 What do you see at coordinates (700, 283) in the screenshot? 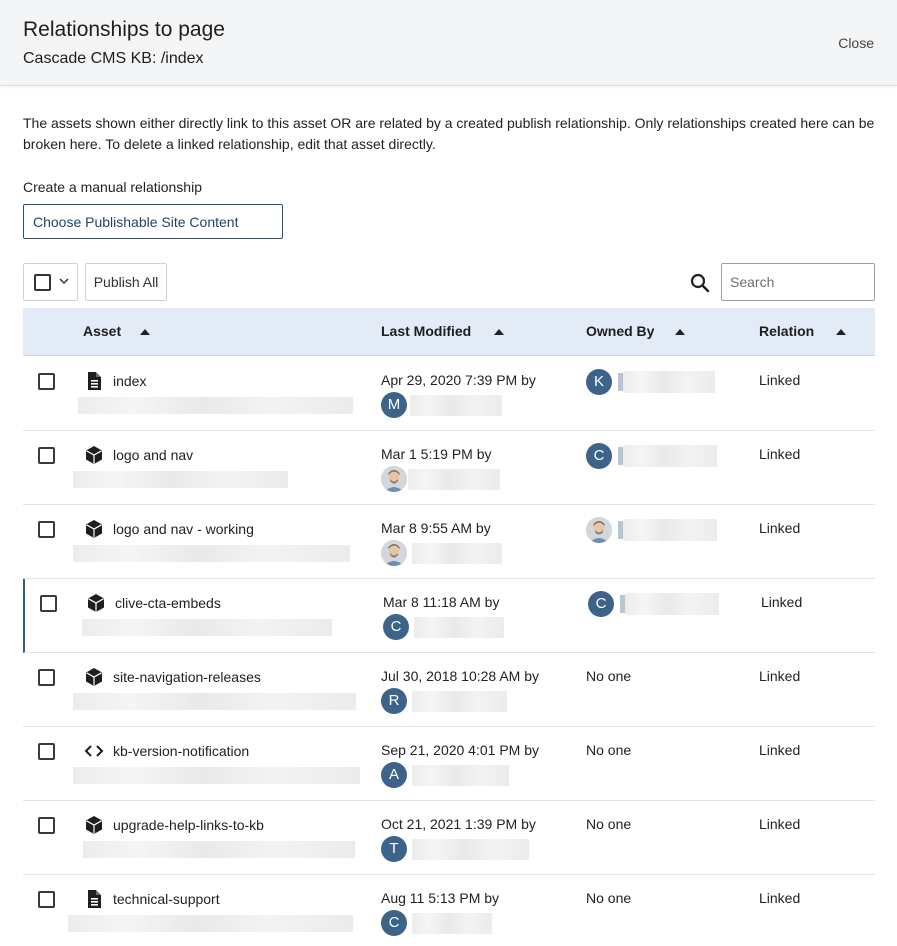
I see `search-icon` at bounding box center [700, 283].